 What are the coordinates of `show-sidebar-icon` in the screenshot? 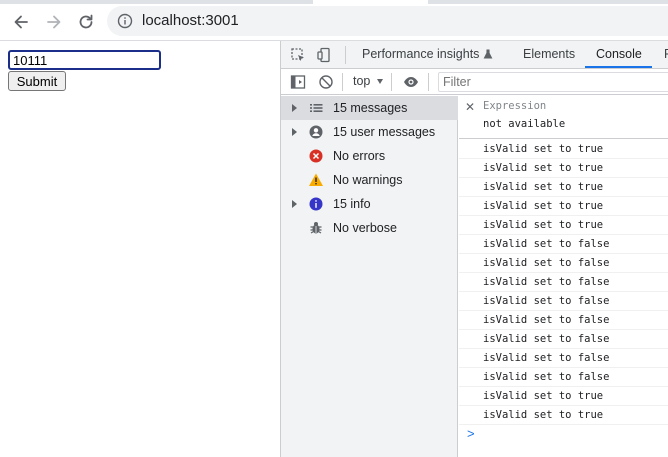 It's located at (298, 82).